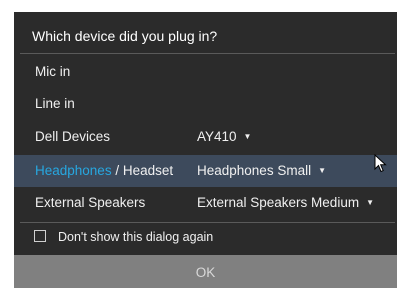 This screenshot has width=397, height=291. I want to click on title-divider, so click(207, 53).